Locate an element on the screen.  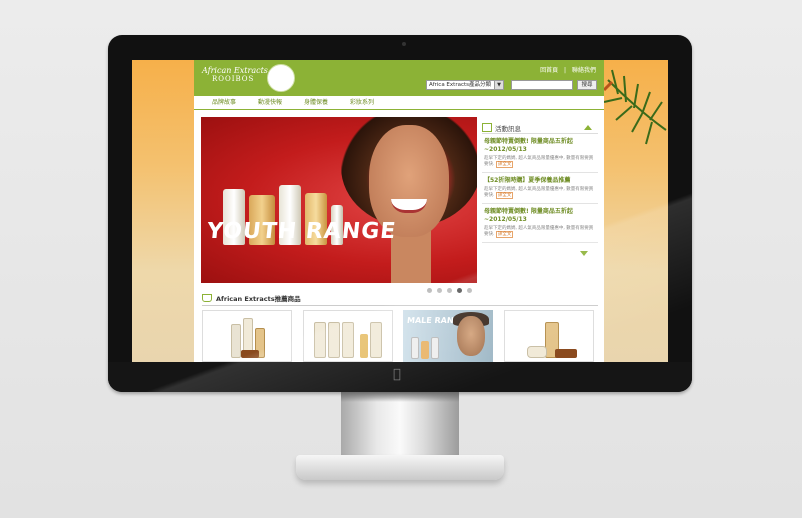
arrow-down-icon is located at coordinates (584, 253).